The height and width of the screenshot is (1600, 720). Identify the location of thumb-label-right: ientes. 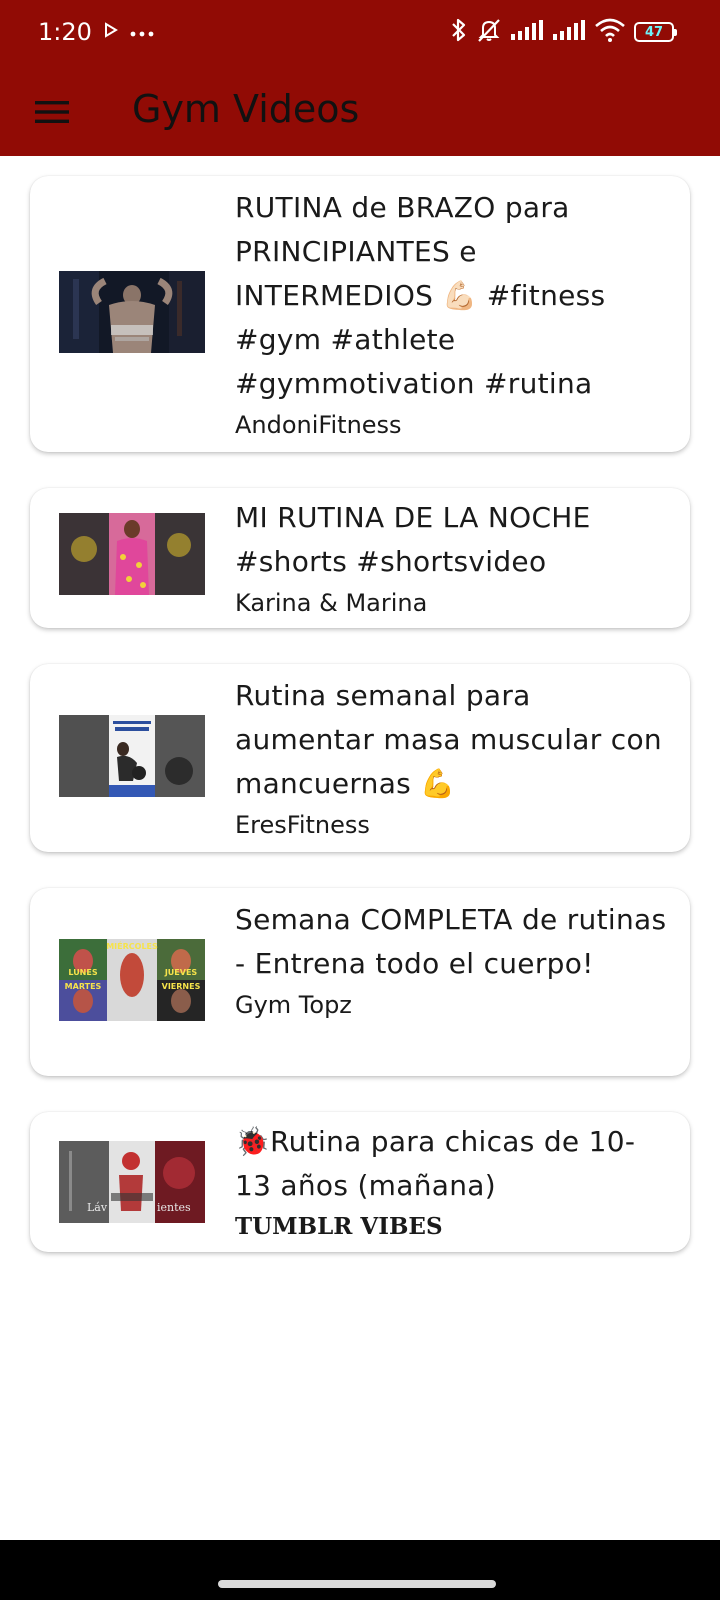
(174, 1207).